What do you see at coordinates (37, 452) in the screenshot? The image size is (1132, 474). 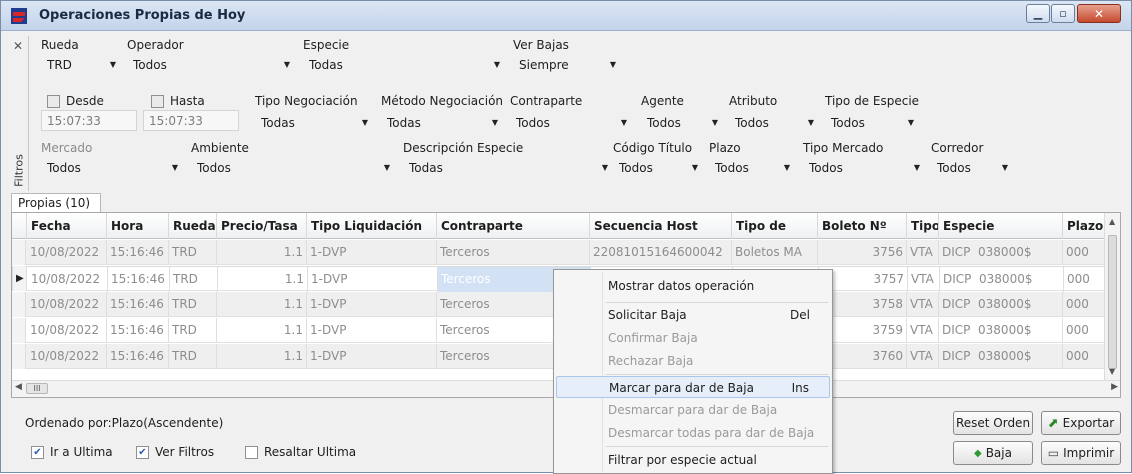 I see `ir-ultima-checkbox: ✔` at bounding box center [37, 452].